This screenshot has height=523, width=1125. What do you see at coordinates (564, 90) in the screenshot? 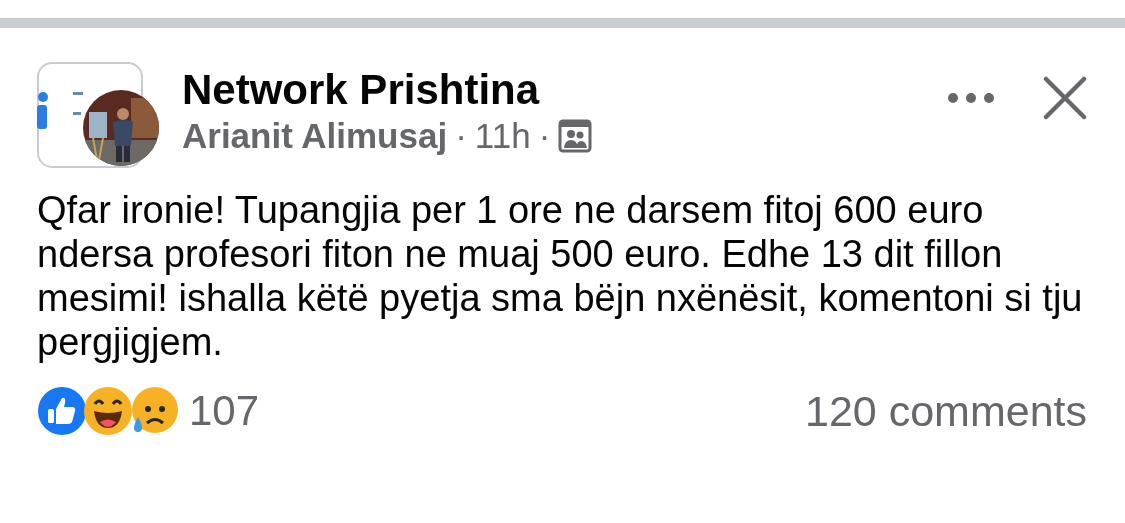
I see `page-name: Network Prishtina` at bounding box center [564, 90].